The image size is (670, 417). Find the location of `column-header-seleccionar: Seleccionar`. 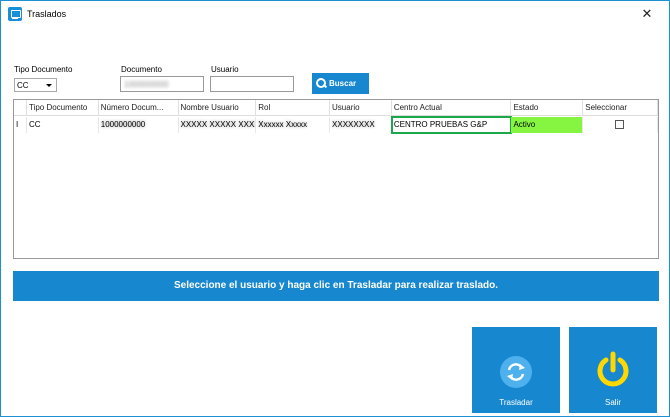

column-header-seleccionar: Seleccionar is located at coordinates (620, 107).